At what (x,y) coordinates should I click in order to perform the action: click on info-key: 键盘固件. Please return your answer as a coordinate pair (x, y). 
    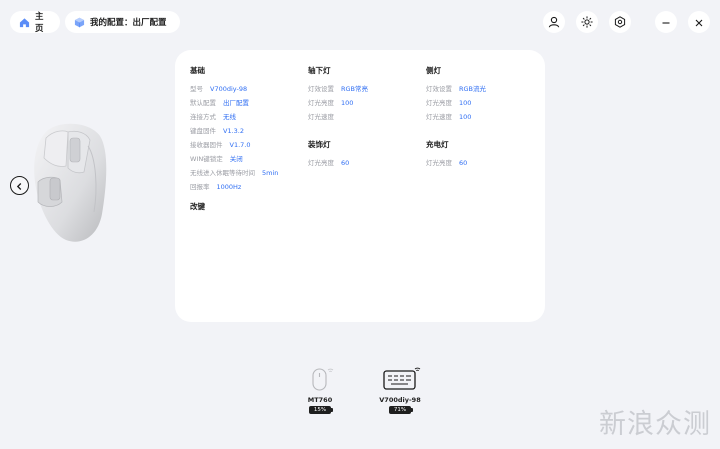
    Looking at the image, I should click on (203, 131).